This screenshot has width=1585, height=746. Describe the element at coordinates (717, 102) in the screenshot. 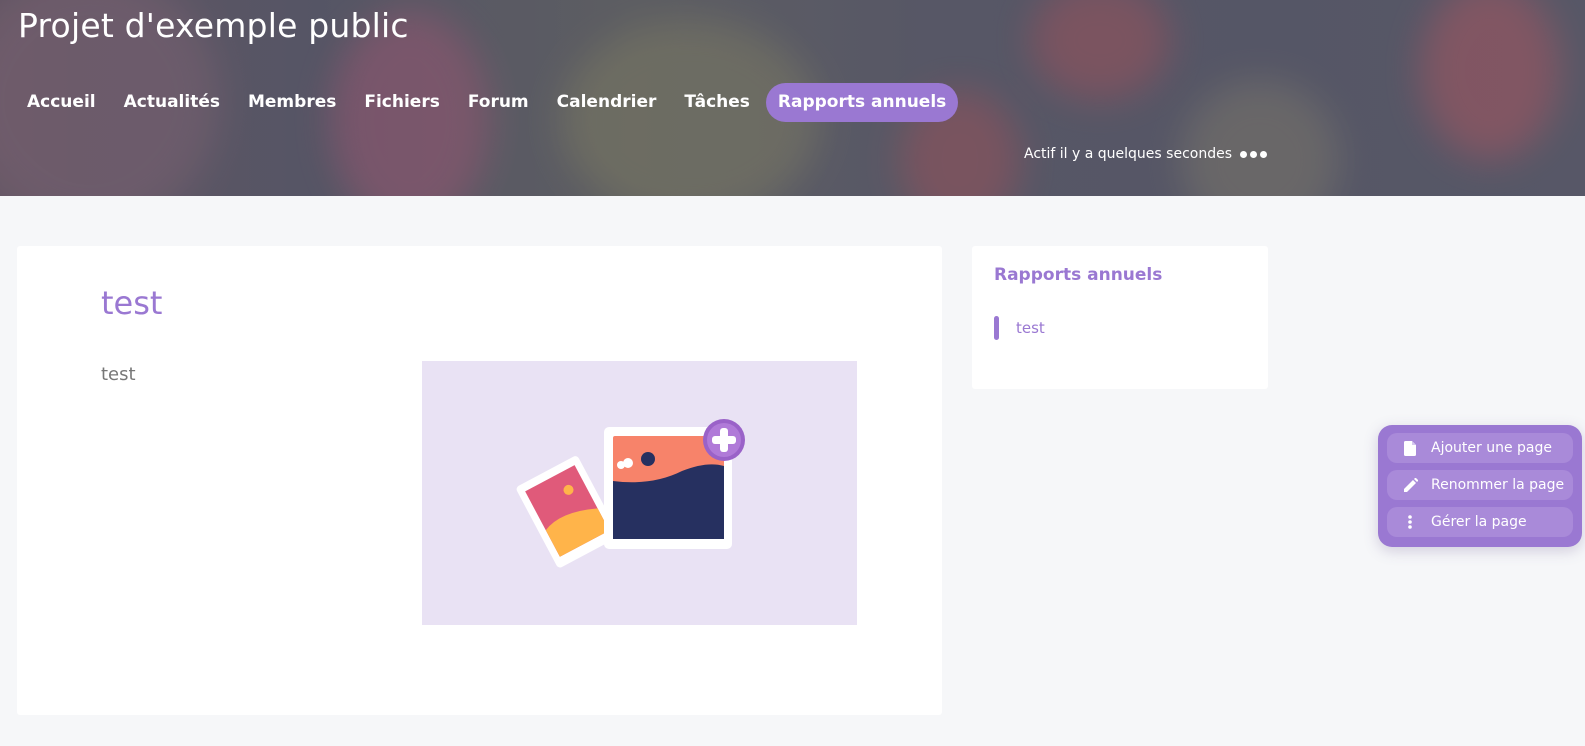

I see `tab-taches: Tâches` at that location.